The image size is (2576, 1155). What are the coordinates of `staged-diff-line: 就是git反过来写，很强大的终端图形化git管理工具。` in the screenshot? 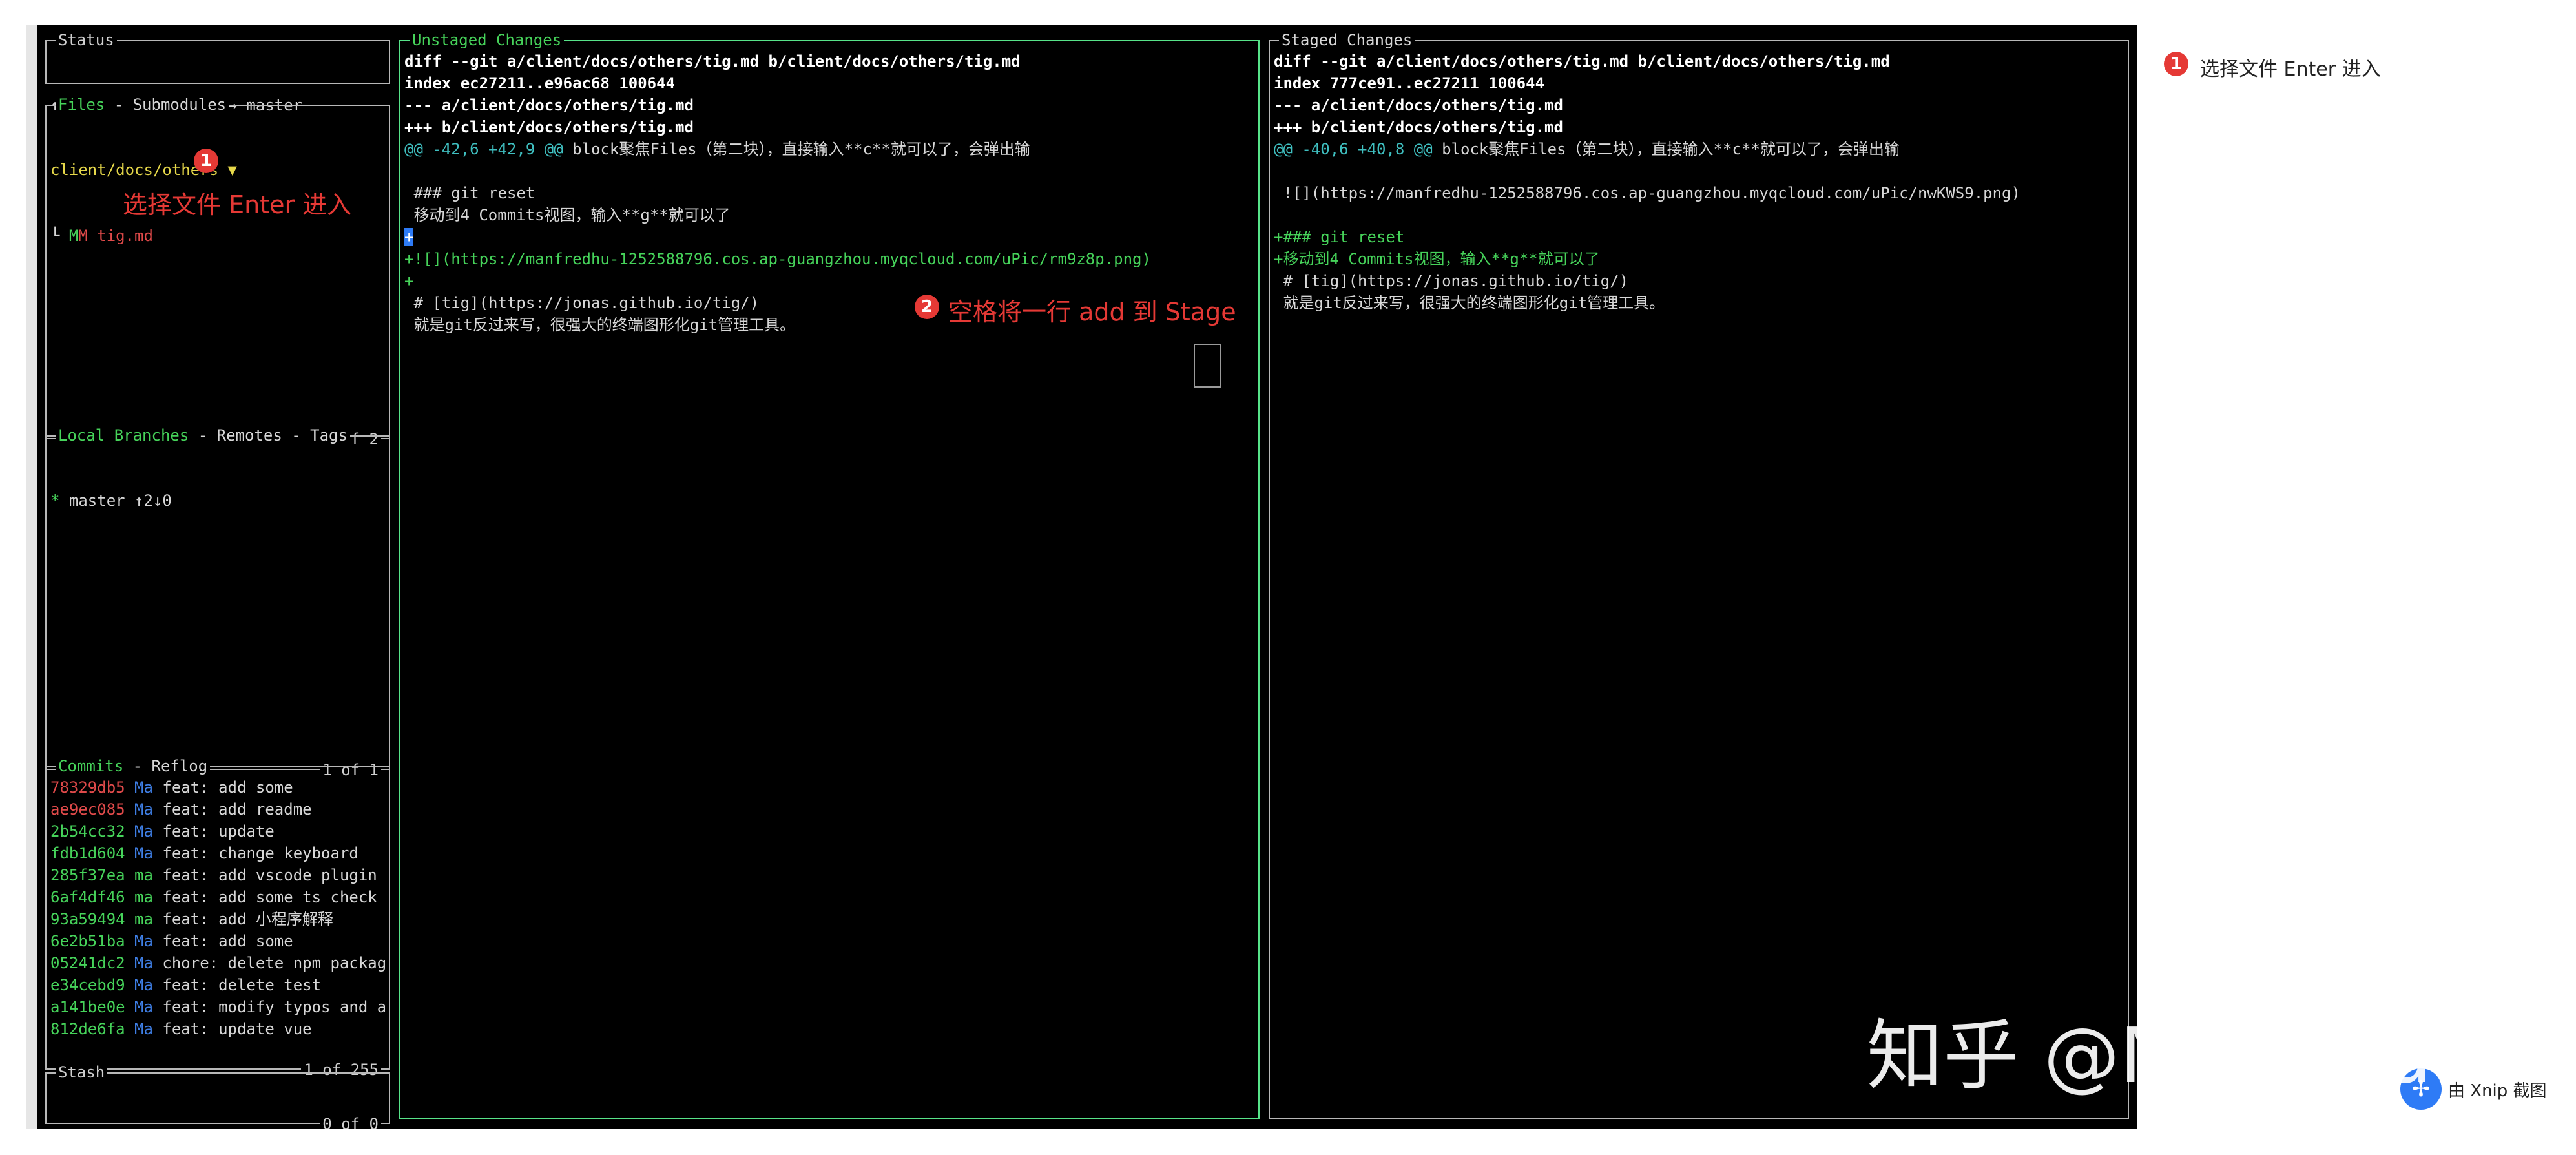 It's located at (1699, 303).